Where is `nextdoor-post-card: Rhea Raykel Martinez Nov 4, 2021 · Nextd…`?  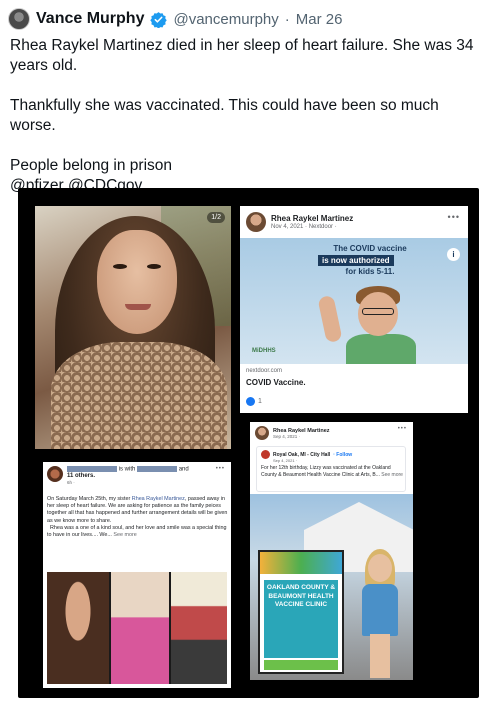
nextdoor-post-card: Rhea Raykel Martinez Nov 4, 2021 · Nextd… is located at coordinates (354, 309).